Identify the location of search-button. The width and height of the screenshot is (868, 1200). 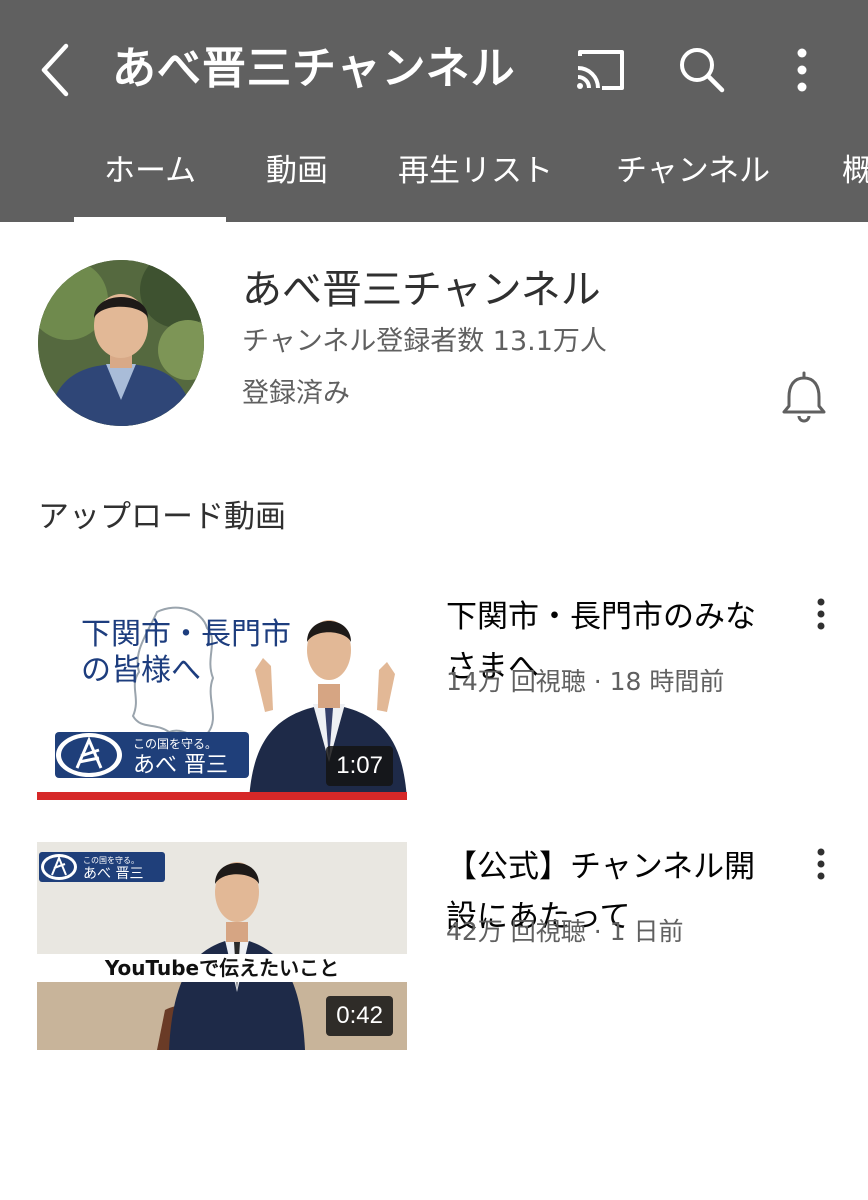
(701, 70).